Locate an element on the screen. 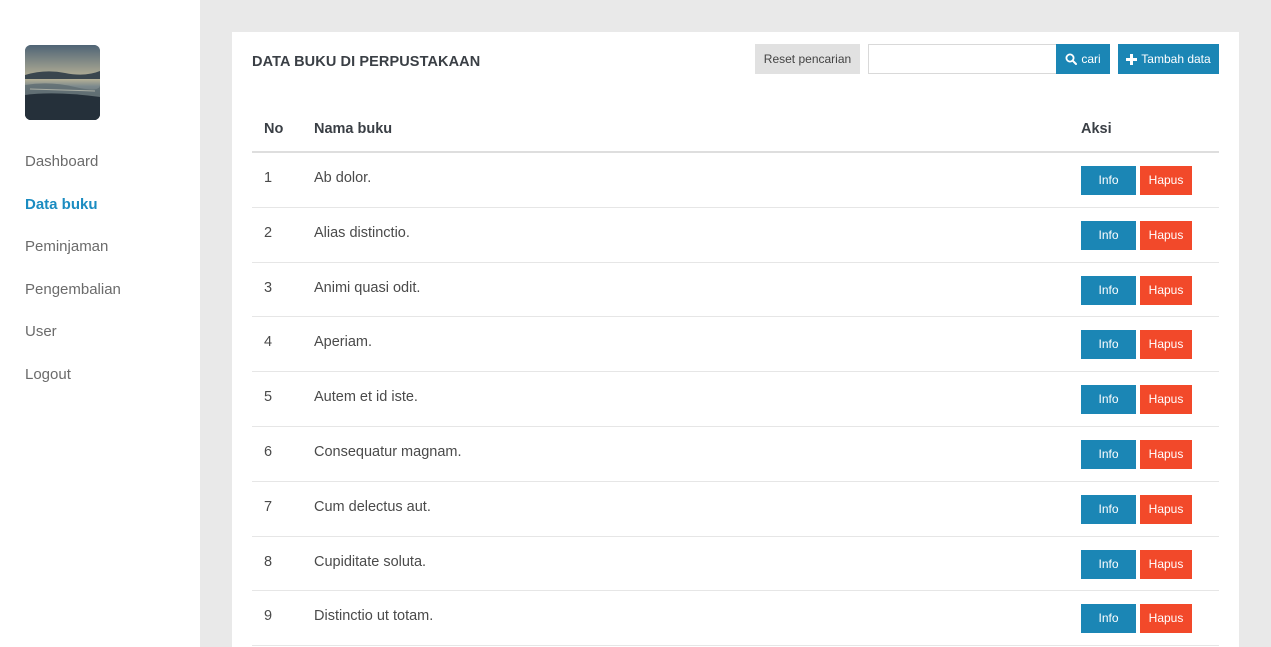  row-number: 2 is located at coordinates (268, 232).